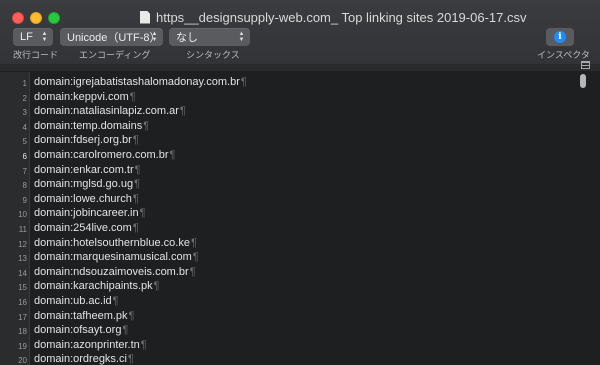  I want to click on line-text: domain:mglsd.go.ug, so click(84, 184).